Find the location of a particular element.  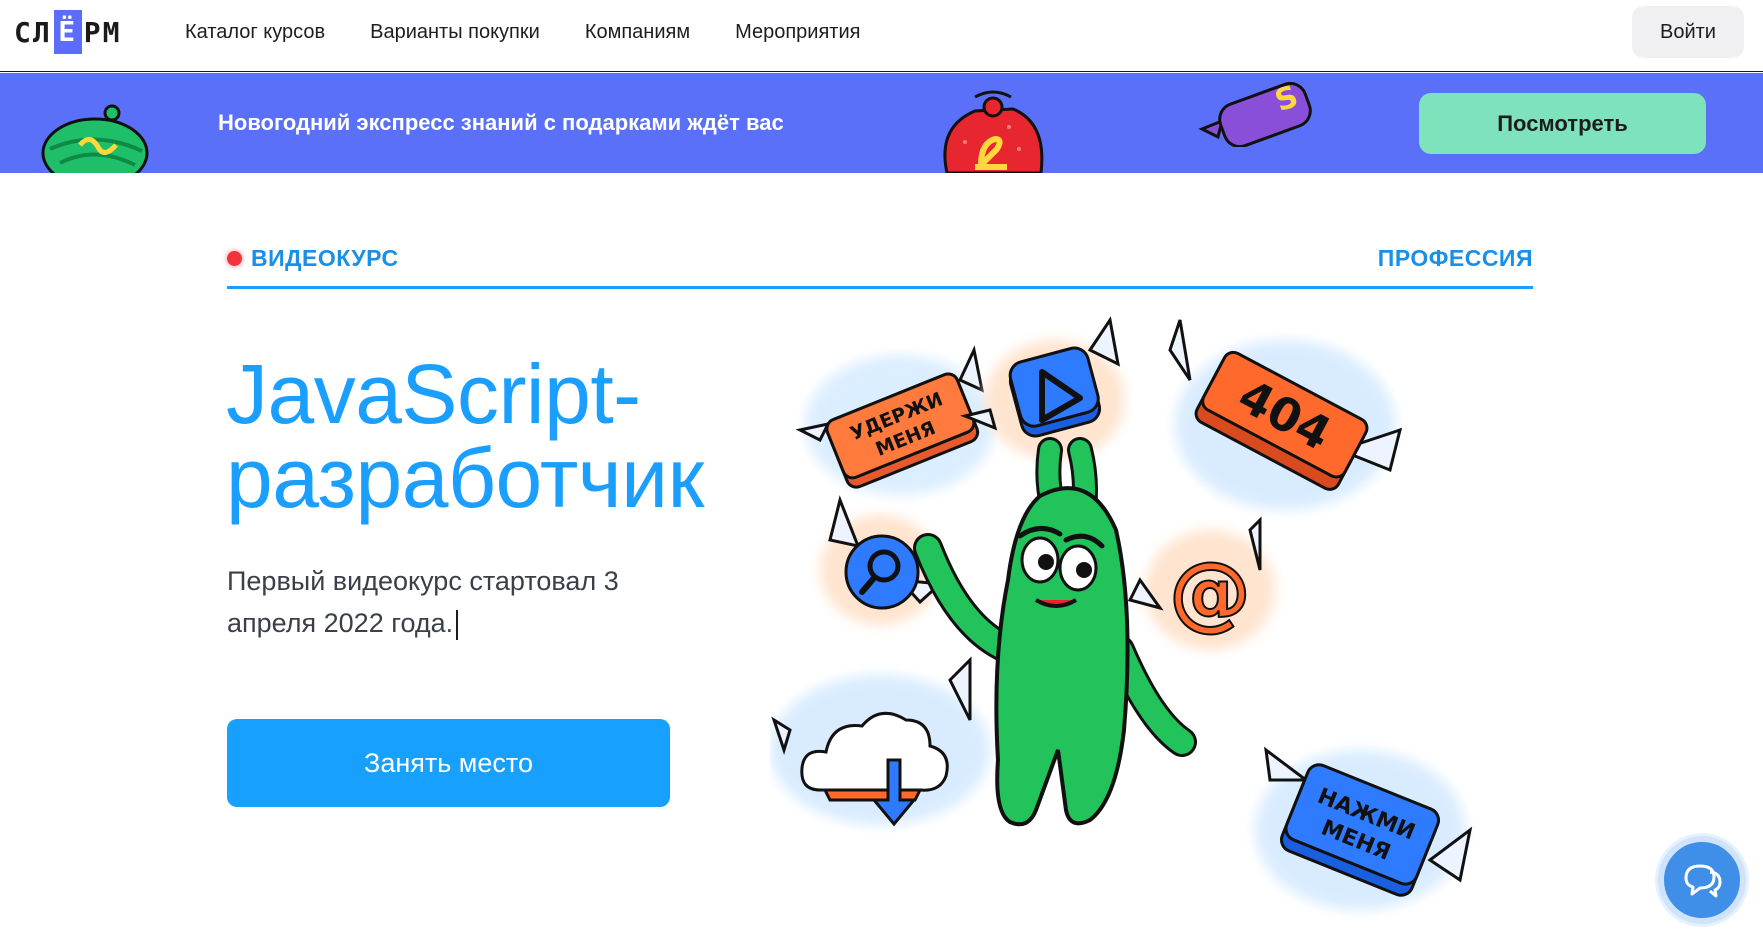

course-type-tabs: ВИДЕОКУРС ПРОФЕССИЯ is located at coordinates (880, 267).